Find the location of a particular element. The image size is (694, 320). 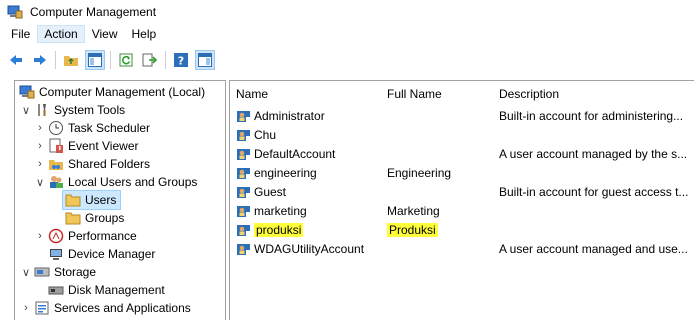

user-name-cell: engineering is located at coordinates (276, 172).